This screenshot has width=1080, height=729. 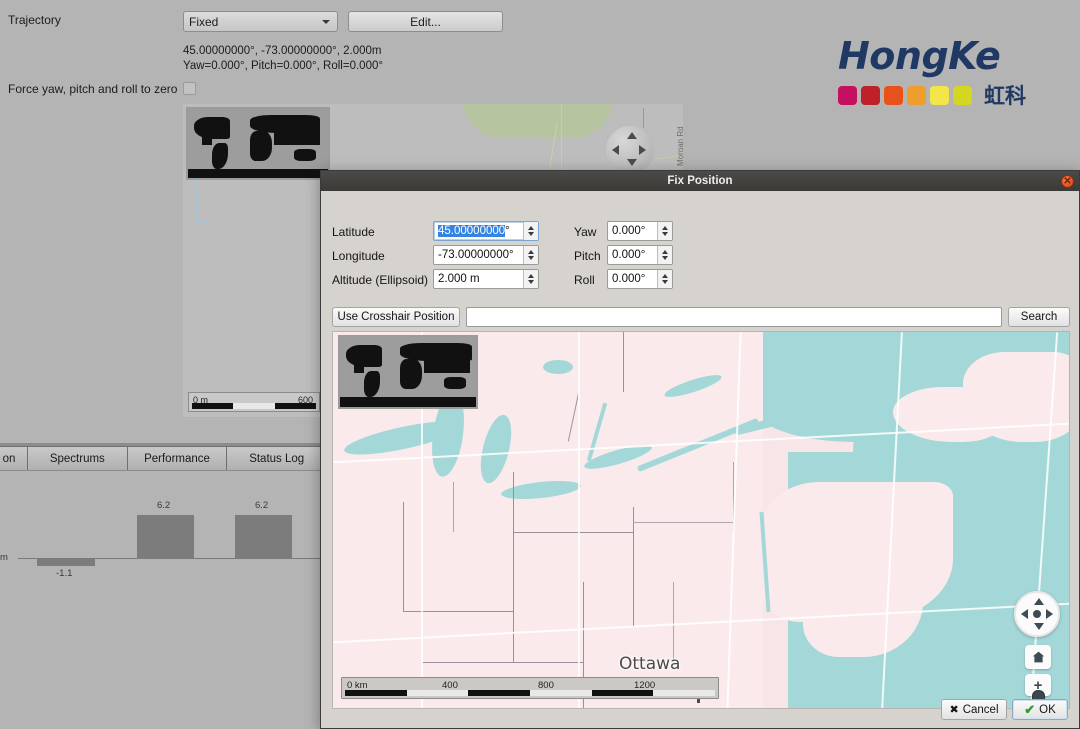 I want to click on map-pan-down-icon, so click(x=1039, y=626).